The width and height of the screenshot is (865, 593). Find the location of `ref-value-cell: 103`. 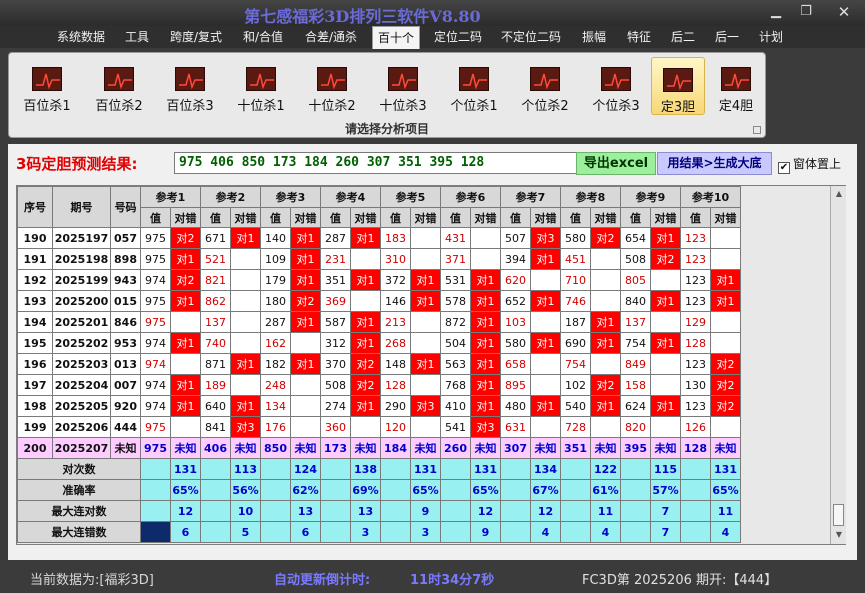

ref-value-cell: 103 is located at coordinates (515, 322).